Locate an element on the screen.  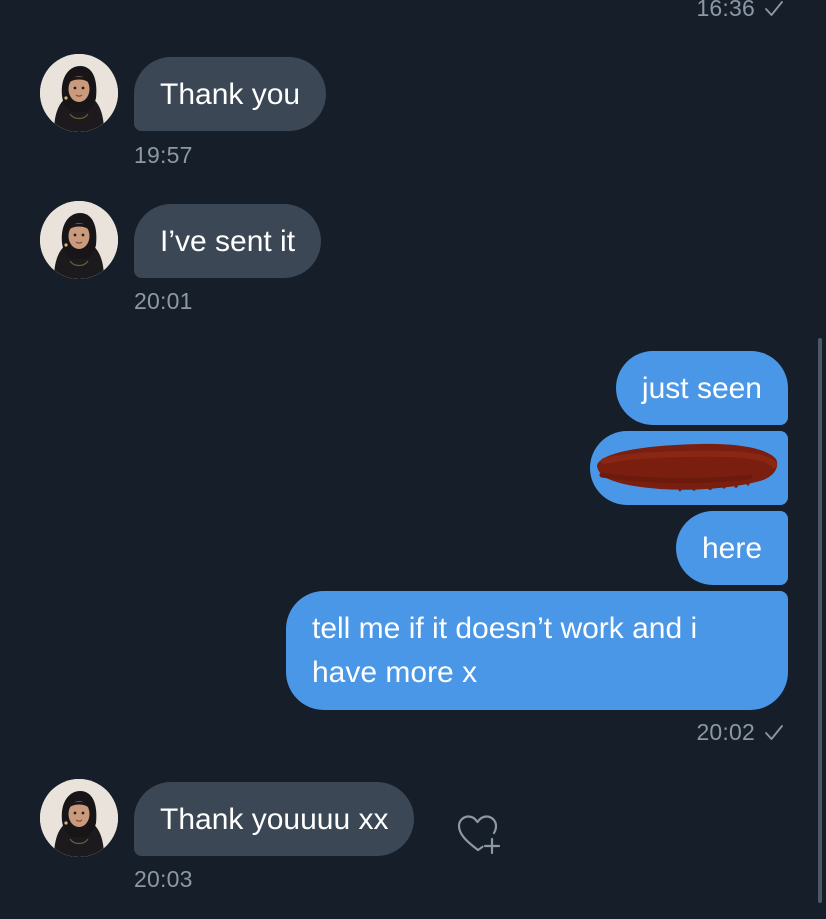
message-text: just seen is located at coordinates (701, 388).